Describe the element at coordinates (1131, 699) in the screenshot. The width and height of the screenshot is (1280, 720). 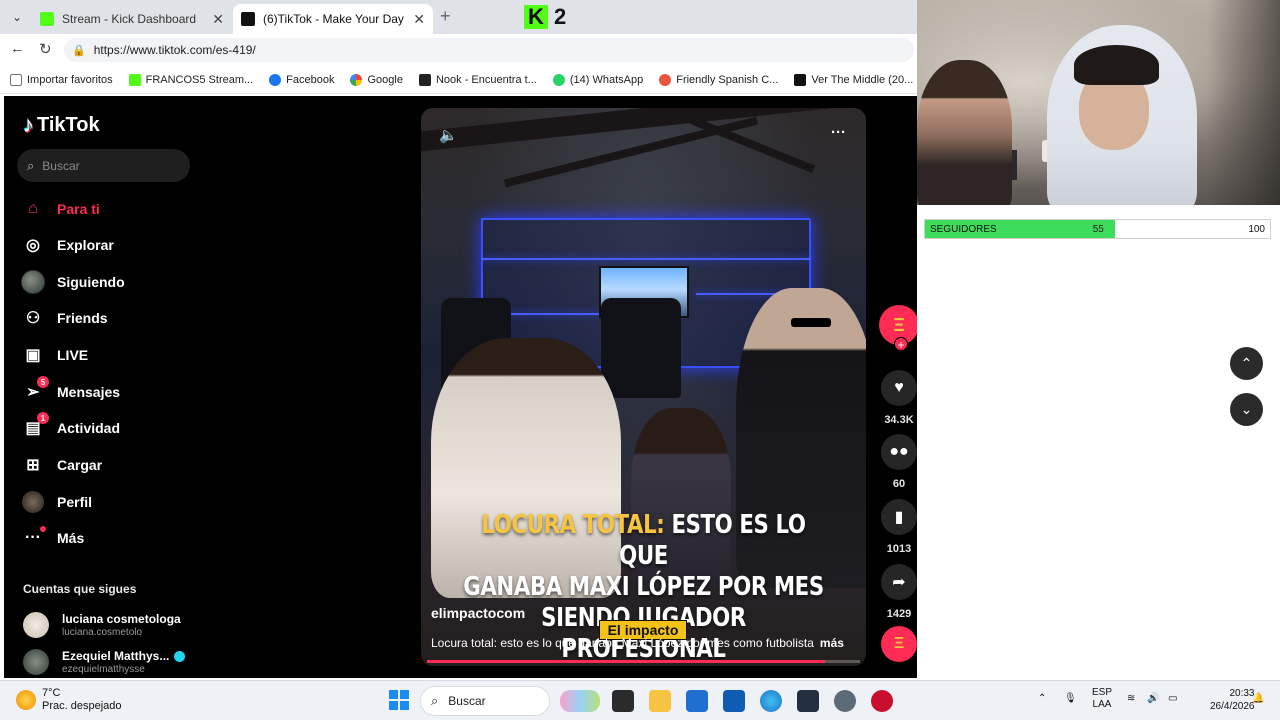
I see `wifi-icon: ≋` at that location.